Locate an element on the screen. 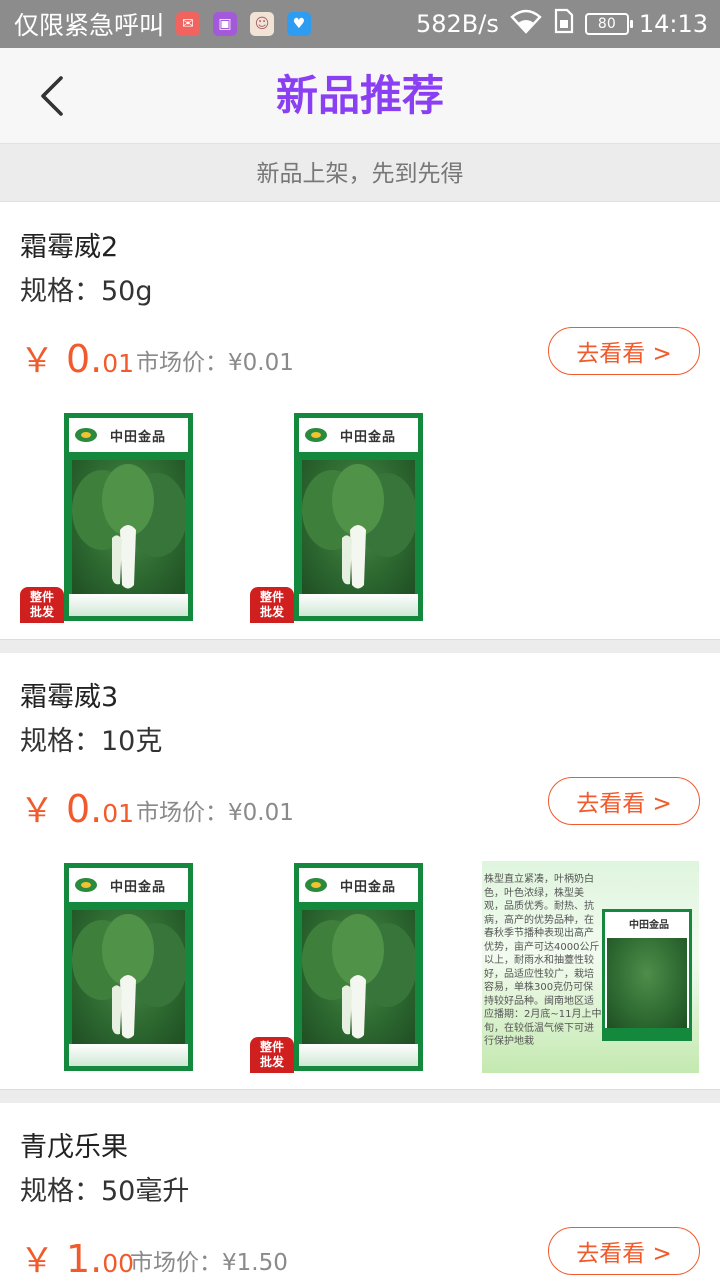  product-price: ￥ 1. 00 is located at coordinates (77, 1256).